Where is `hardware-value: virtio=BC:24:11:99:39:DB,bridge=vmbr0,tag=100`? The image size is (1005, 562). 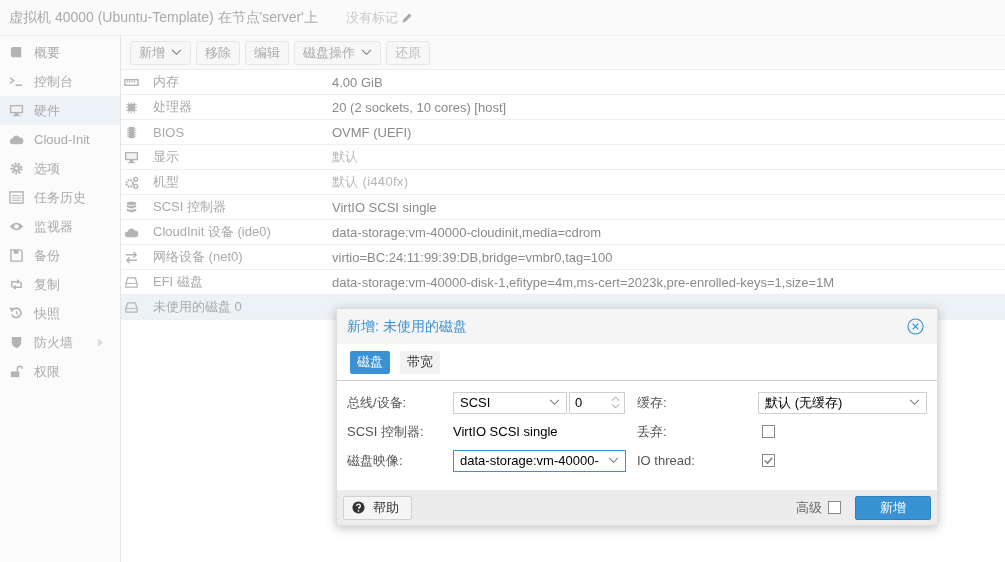
hardware-value: virtio=BC:24:11:99:39:DB,bridge=vmbr0,tag=100 is located at coordinates (472, 257).